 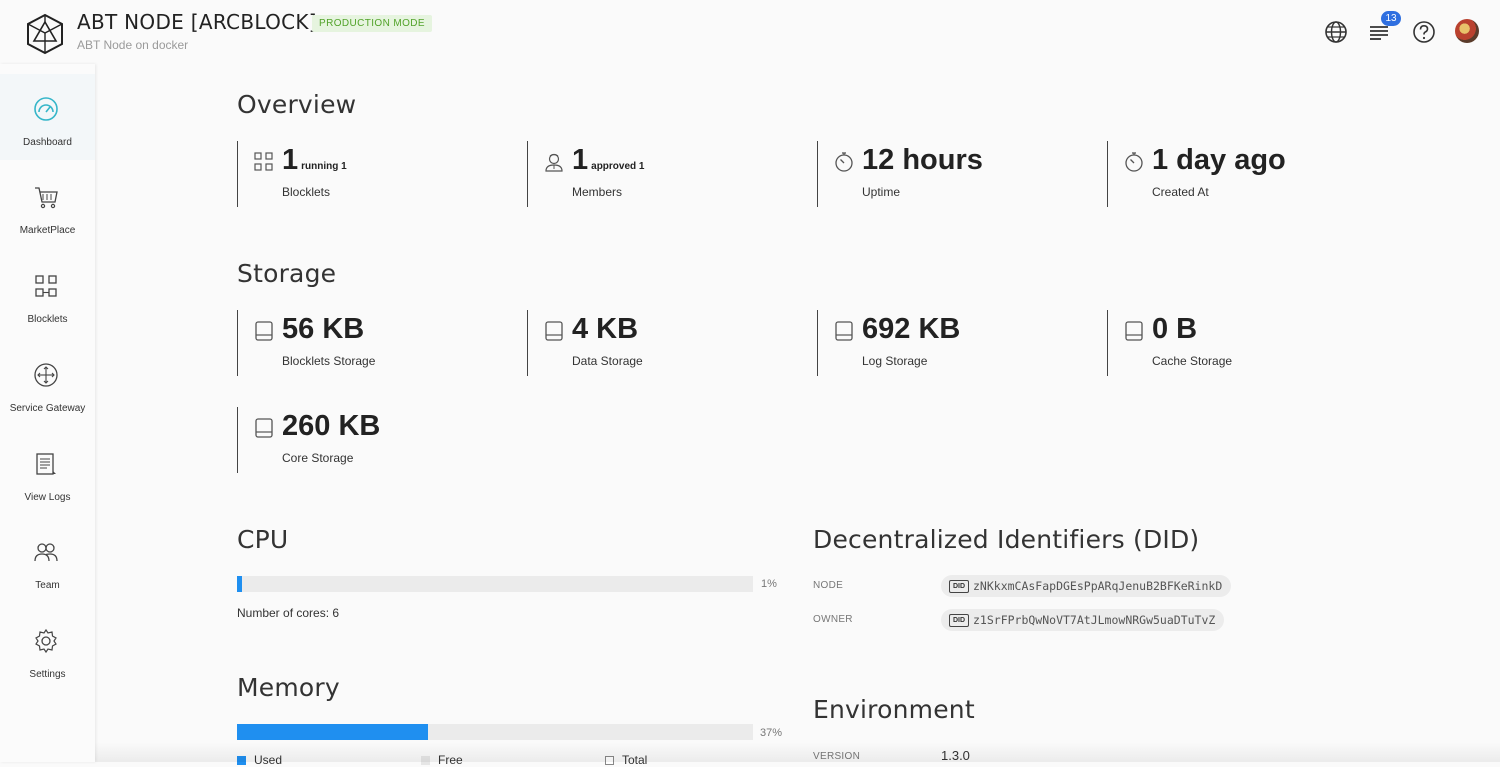 What do you see at coordinates (288, 613) in the screenshot?
I see `cpu-cores-text: Number of cores: 6` at bounding box center [288, 613].